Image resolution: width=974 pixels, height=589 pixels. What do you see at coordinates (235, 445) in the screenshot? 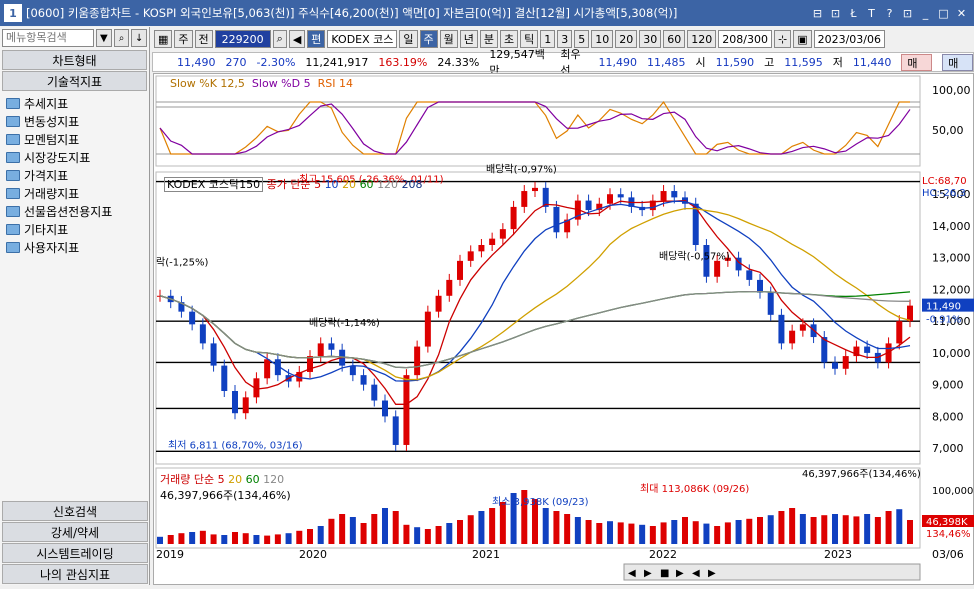
I see `annotation-low: 최저 6,811 (68,70%, 03/16)` at bounding box center [235, 445].